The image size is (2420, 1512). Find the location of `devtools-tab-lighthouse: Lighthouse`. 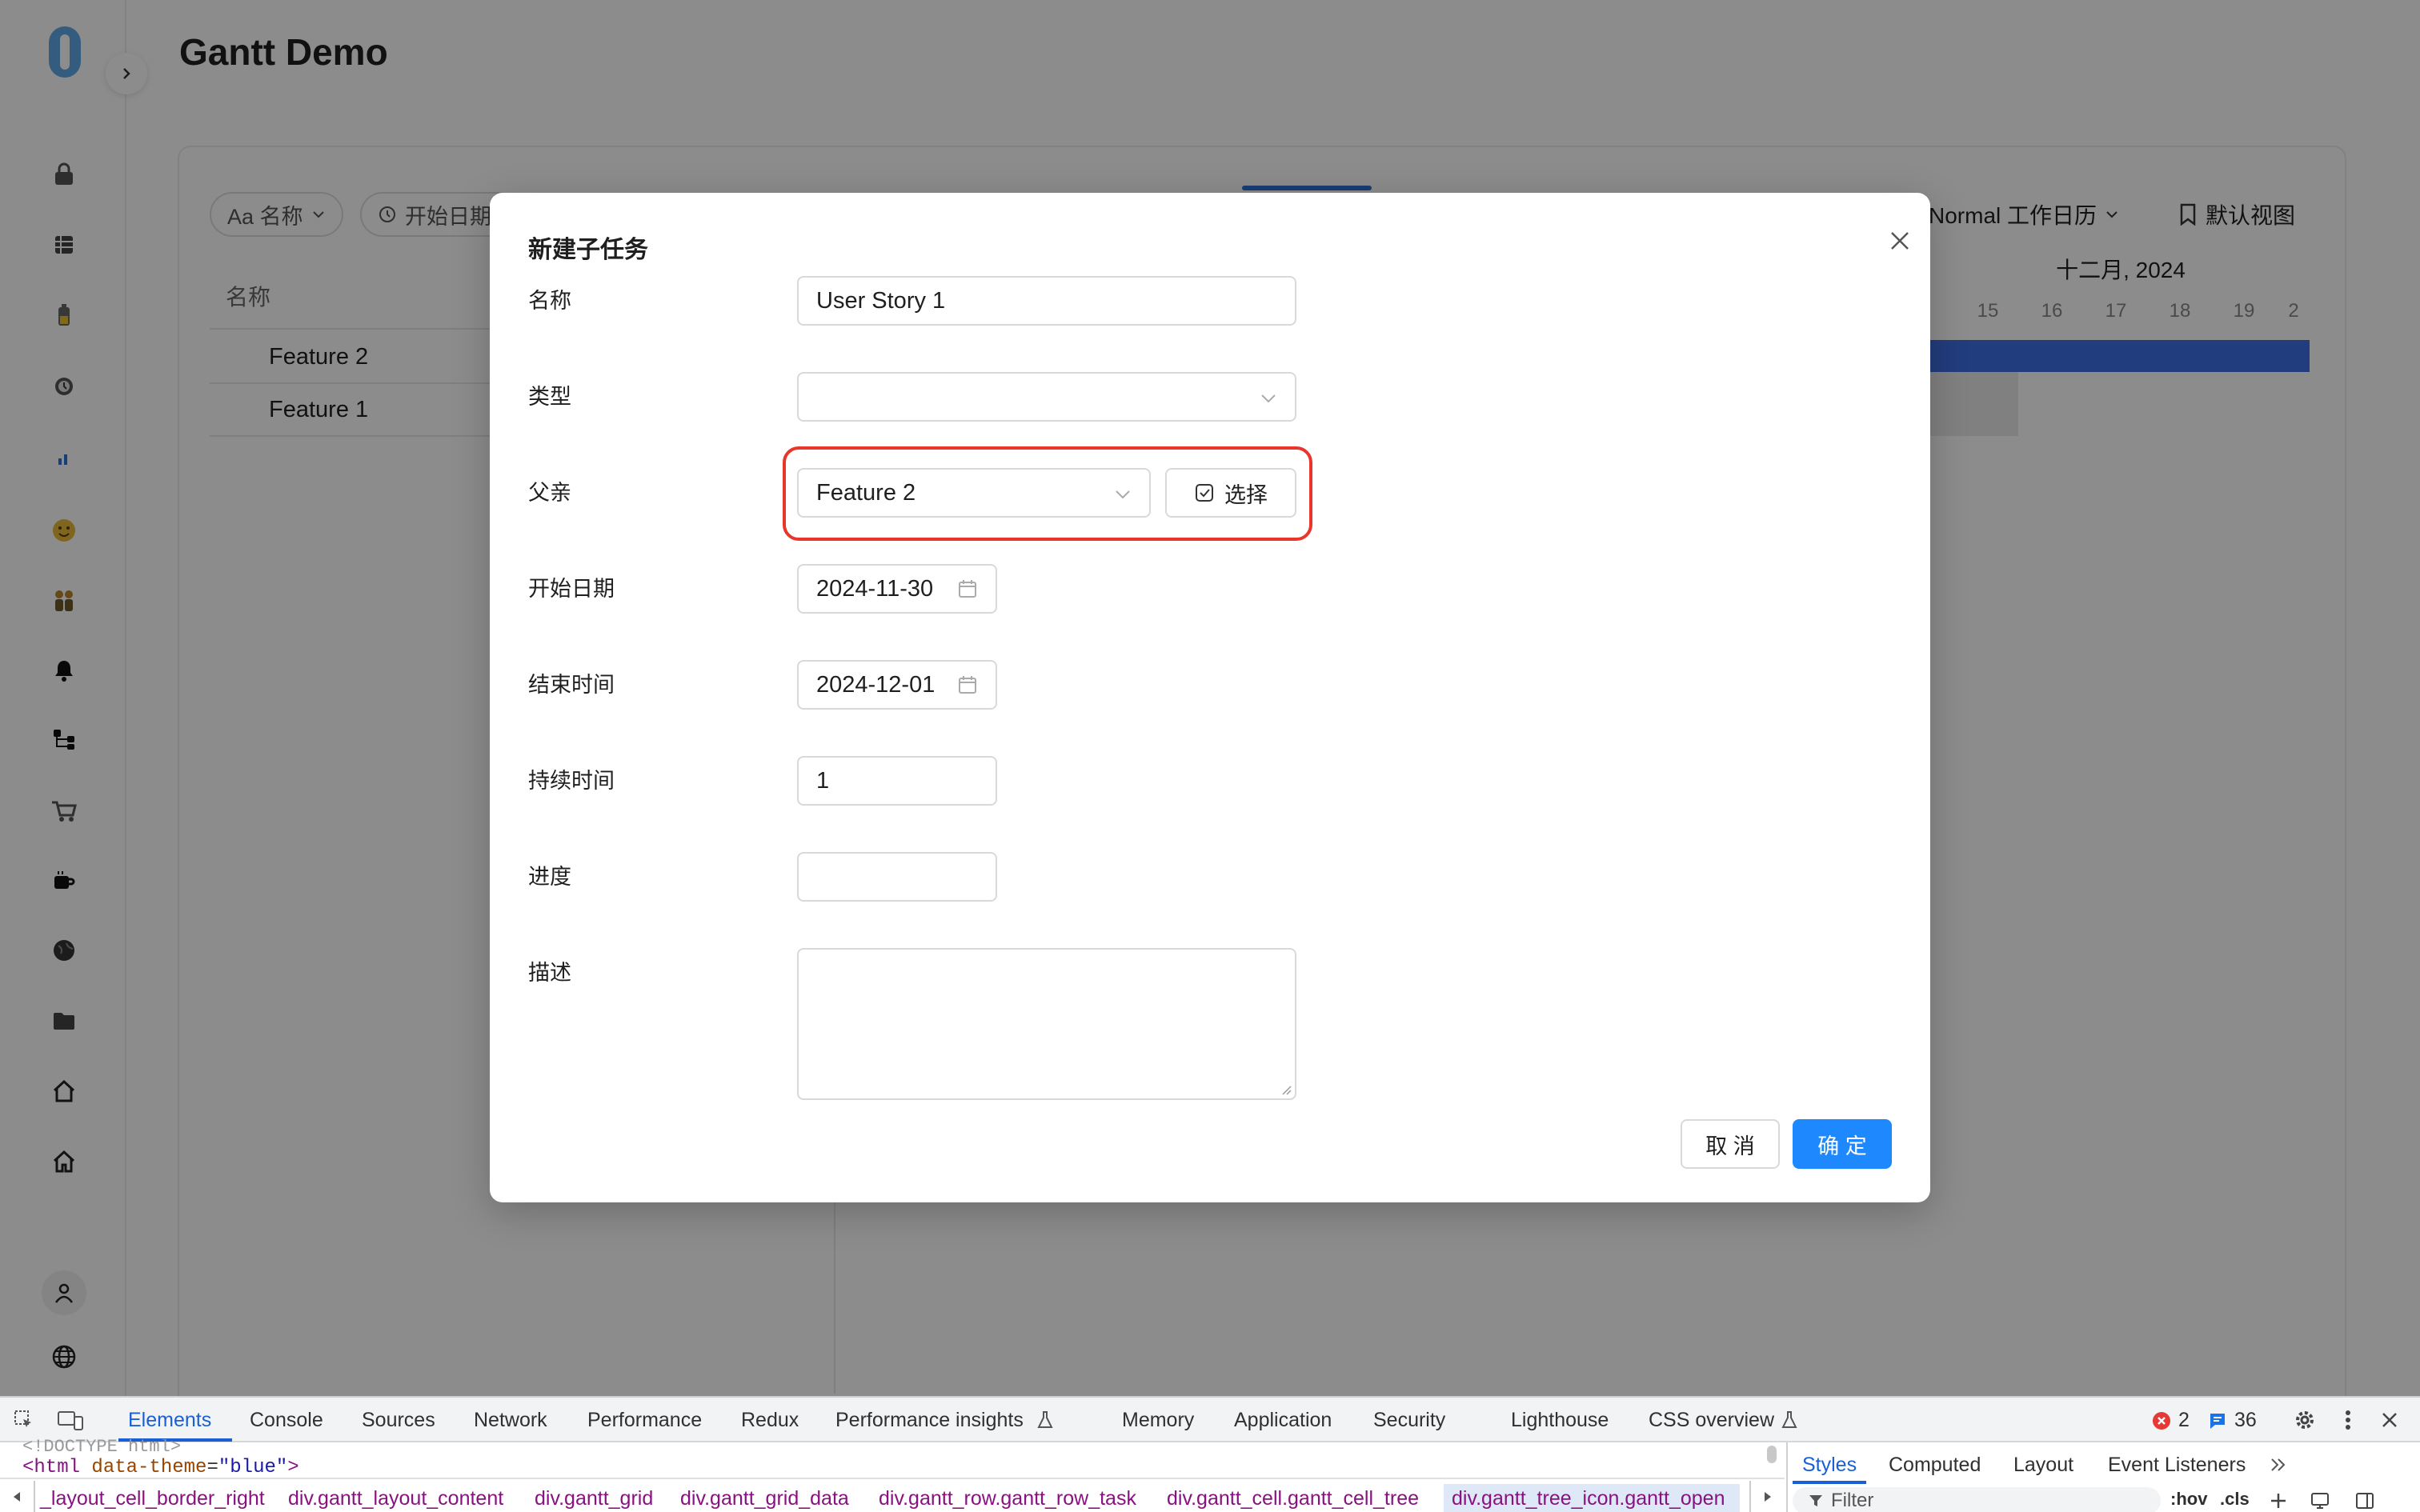

devtools-tab-lighthouse: Lighthouse is located at coordinates (1560, 1420).